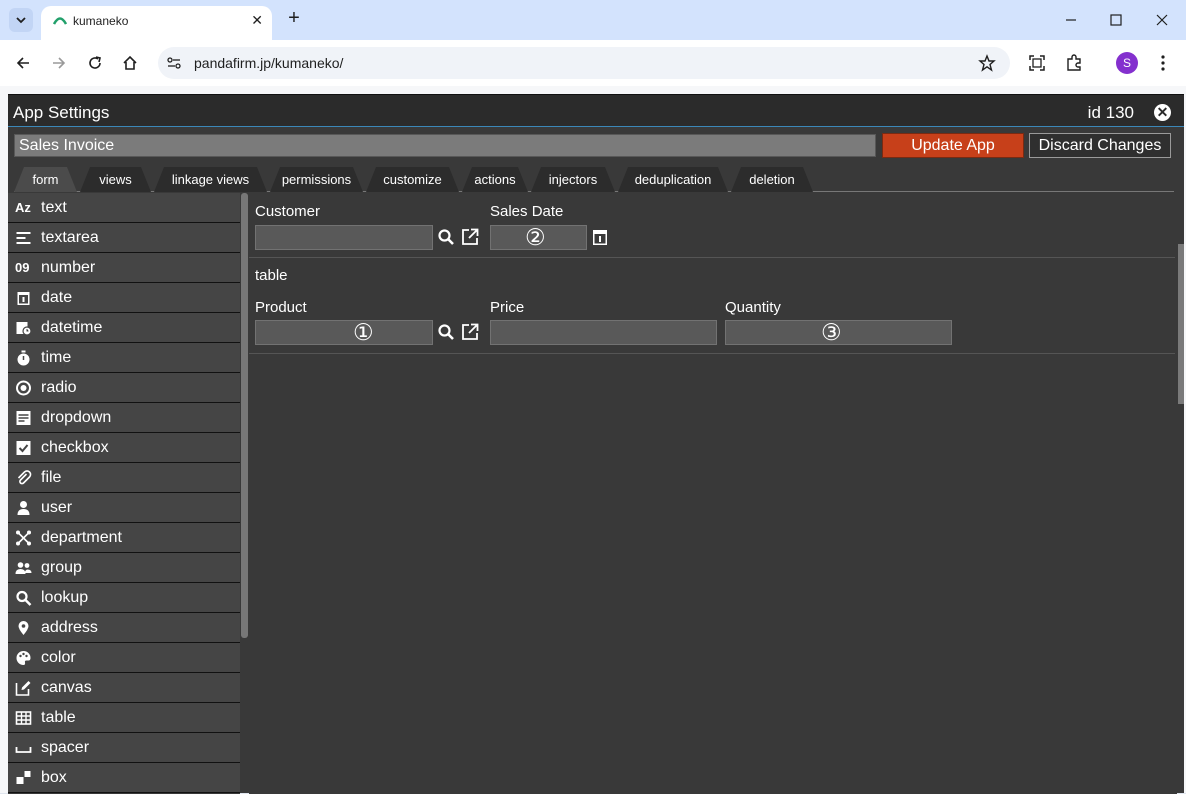  What do you see at coordinates (271, 275) in the screenshot?
I see `table-label: table` at bounding box center [271, 275].